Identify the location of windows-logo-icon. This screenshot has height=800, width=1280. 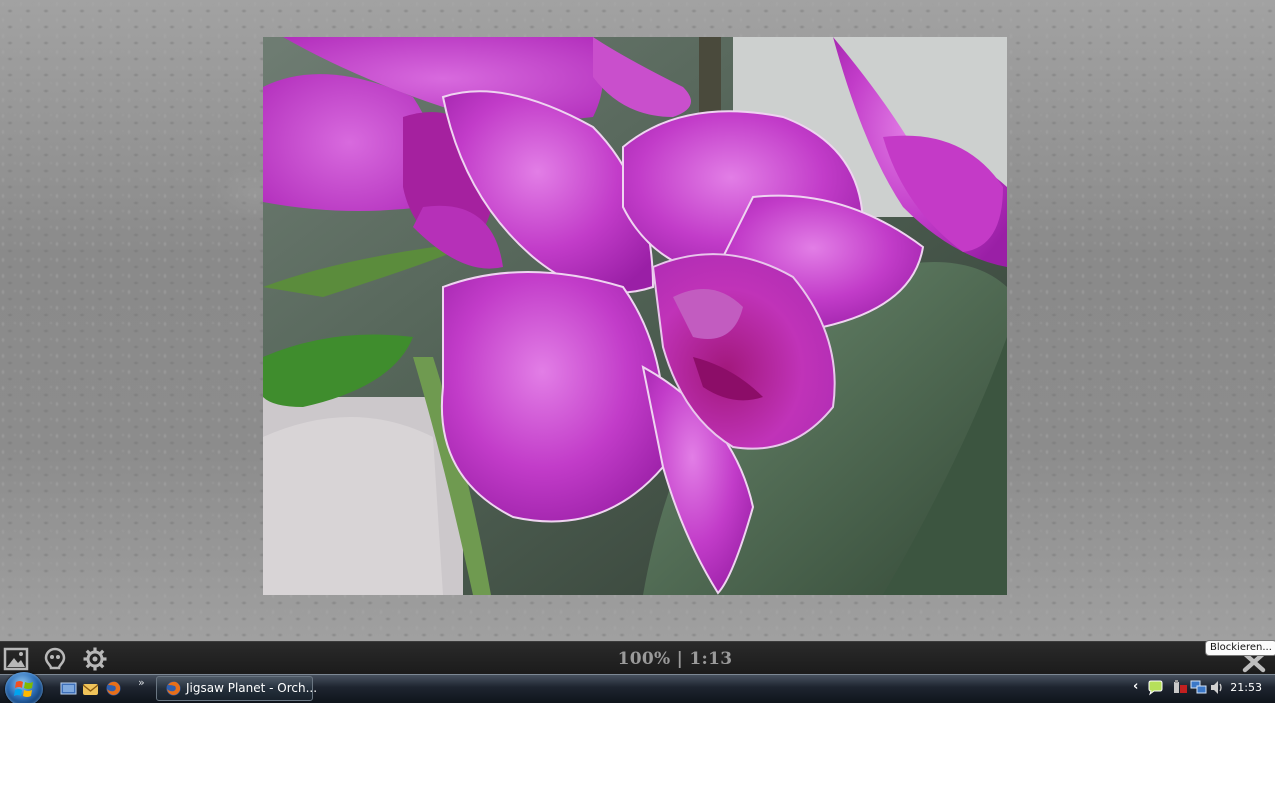
(23, 689).